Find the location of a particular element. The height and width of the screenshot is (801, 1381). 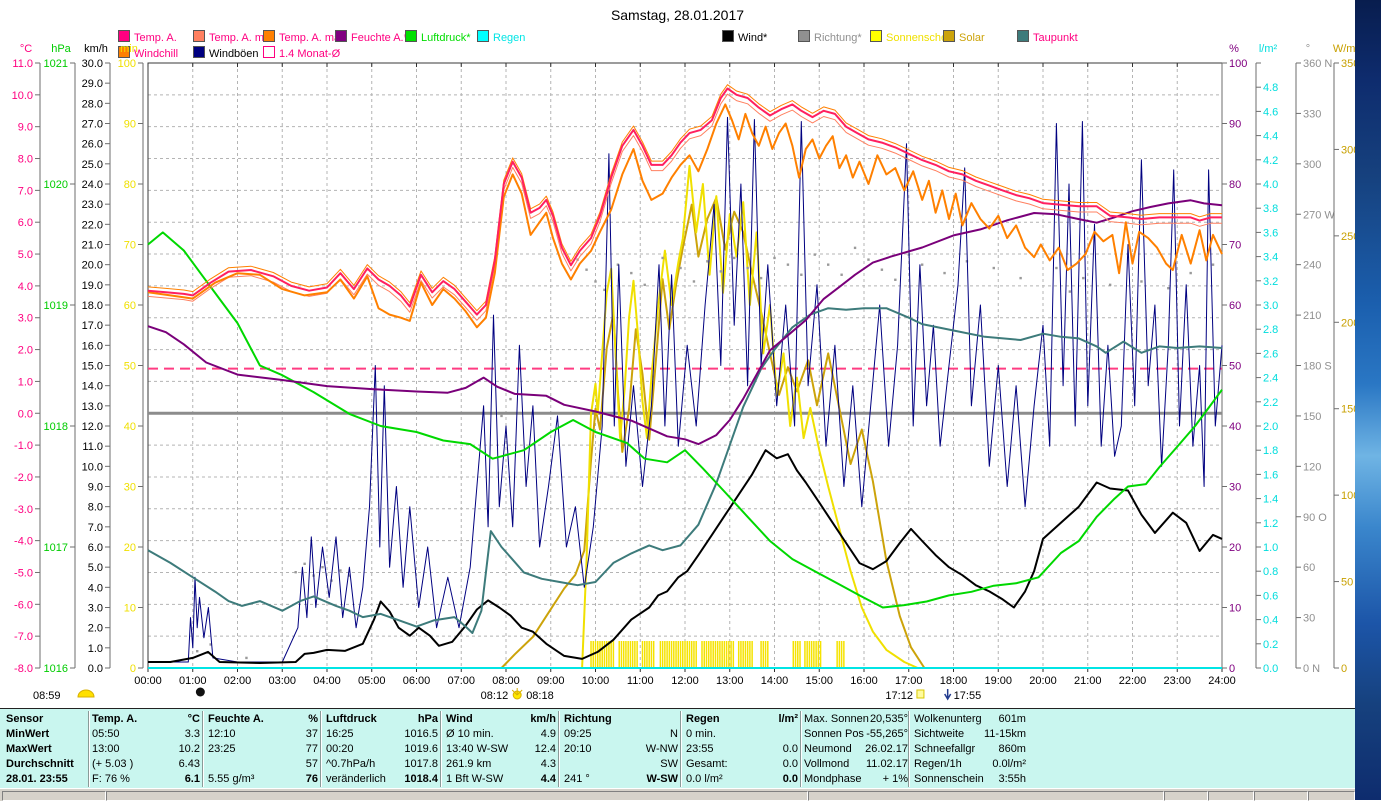

axis-tick-label: 2.6 is located at coordinates (1270, 354).